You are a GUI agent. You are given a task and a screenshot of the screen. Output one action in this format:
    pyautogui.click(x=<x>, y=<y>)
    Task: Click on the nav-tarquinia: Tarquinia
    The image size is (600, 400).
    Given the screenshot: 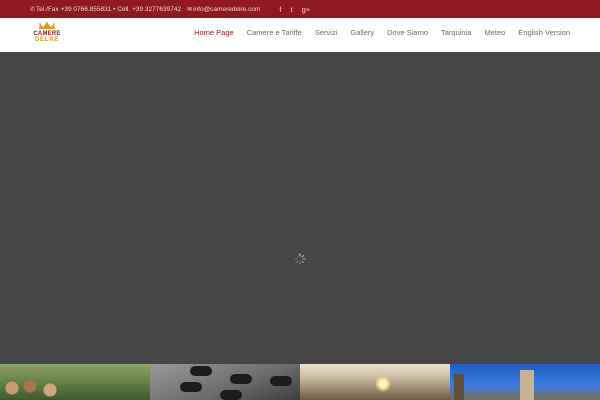 What is the action you would take?
    pyautogui.click(x=456, y=32)
    